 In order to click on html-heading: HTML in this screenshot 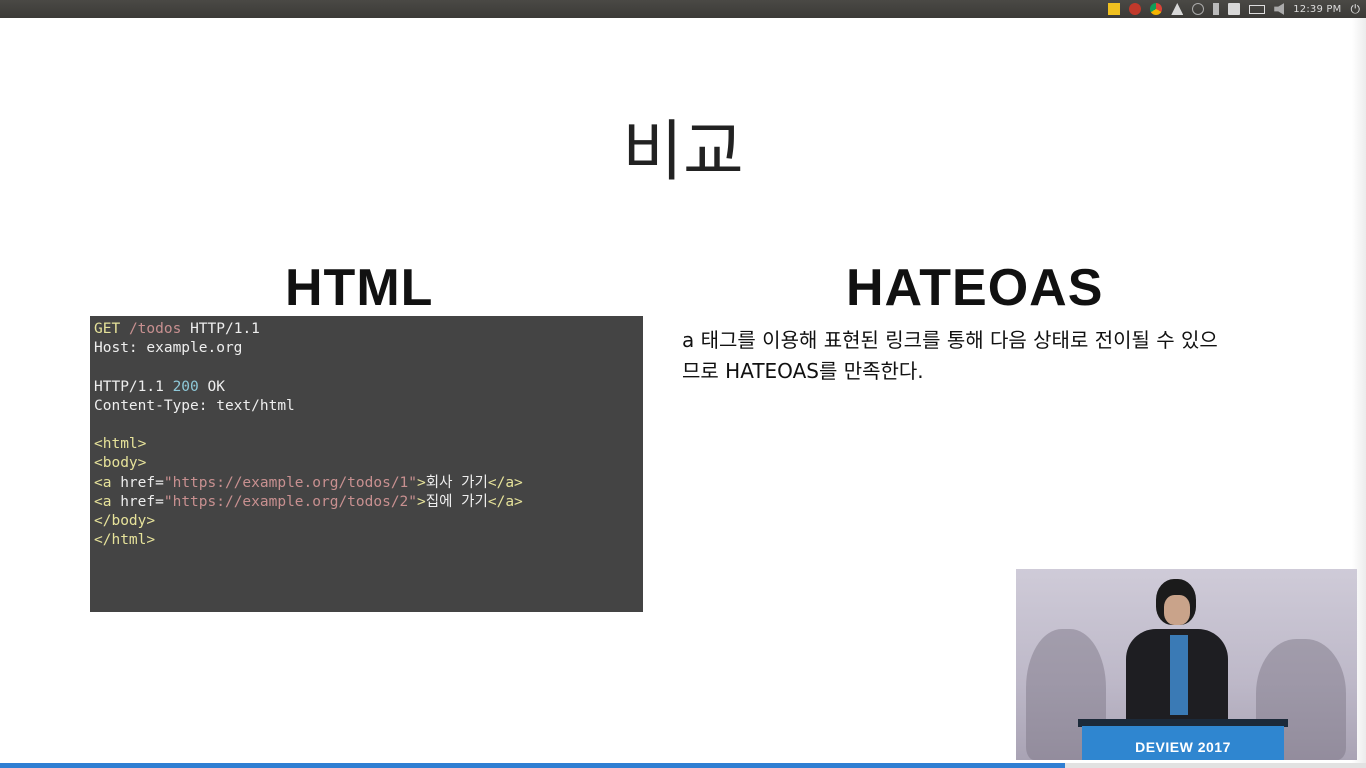, I will do `click(359, 288)`.